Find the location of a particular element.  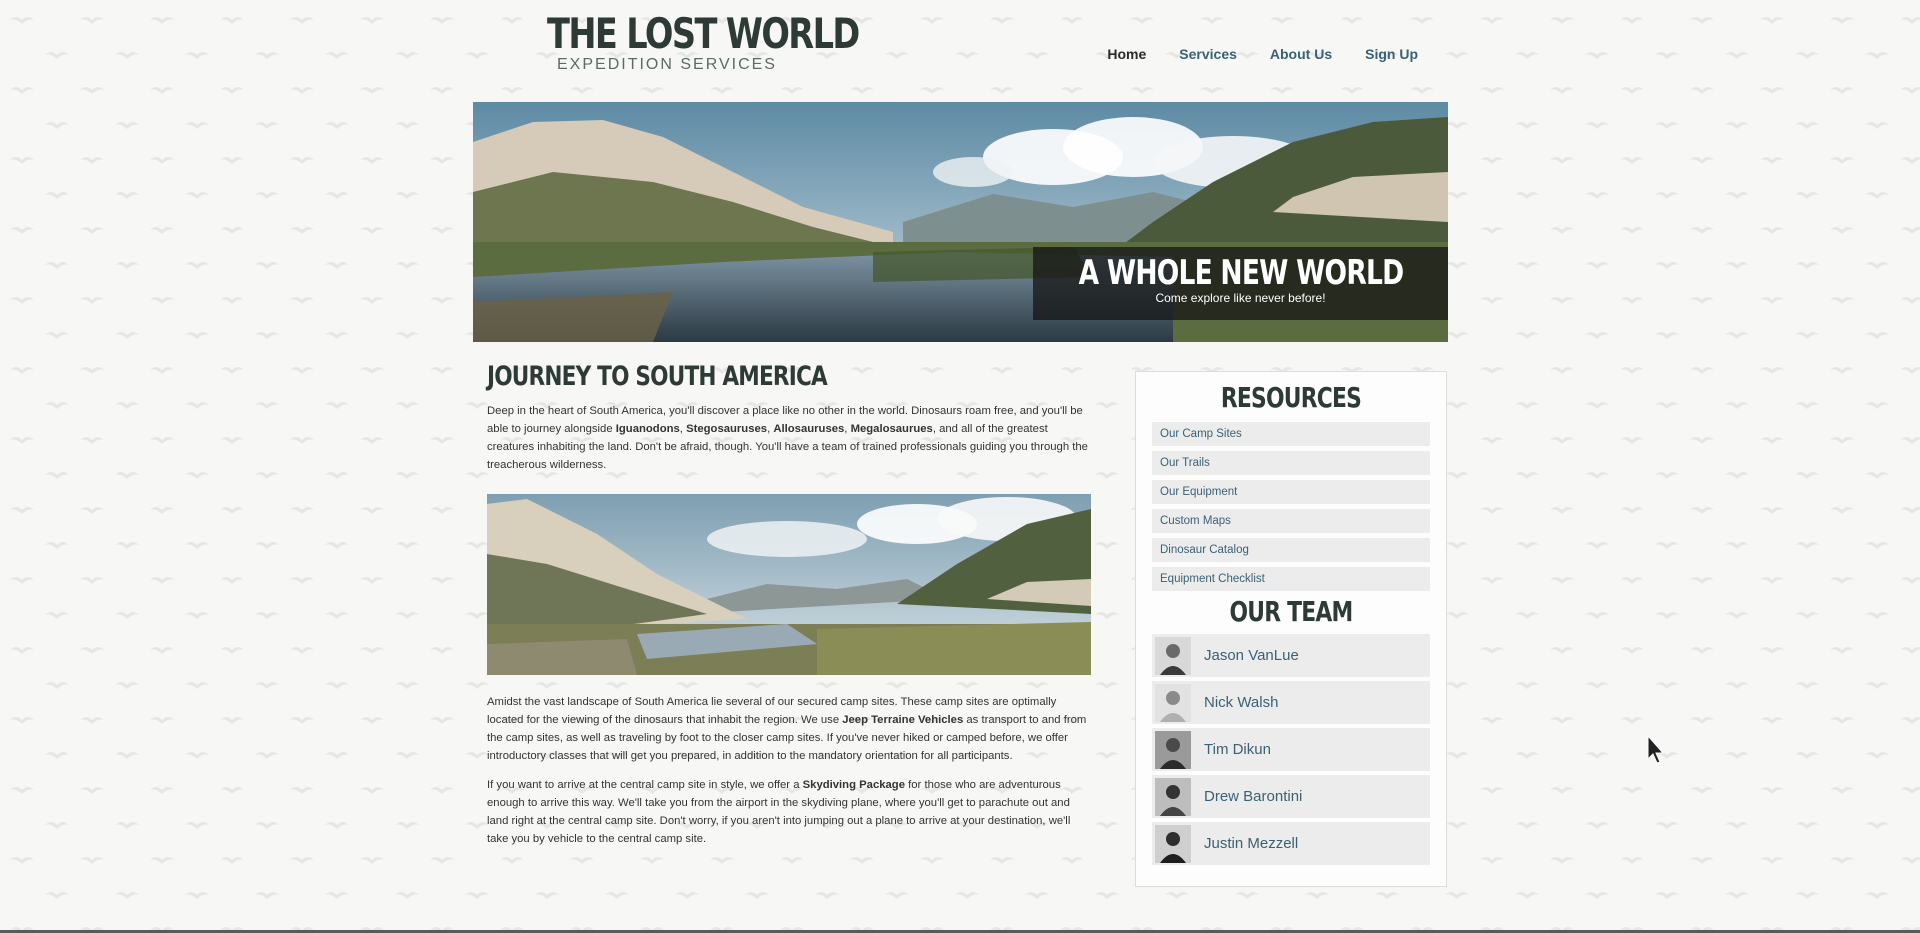

page-title: JOURNEY TO SOUTH AMERICA is located at coordinates (657, 376).